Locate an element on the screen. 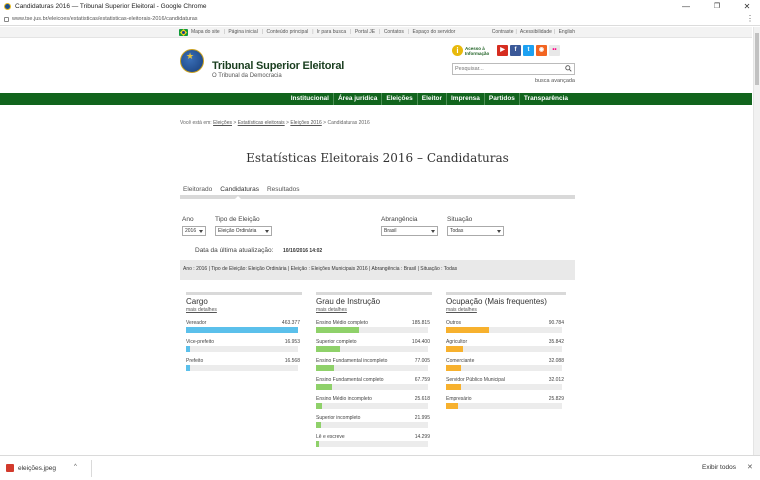 Image resolution: width=760 pixels, height=480 pixels. util-link-portal-je: Portal JE is located at coordinates (365, 32).